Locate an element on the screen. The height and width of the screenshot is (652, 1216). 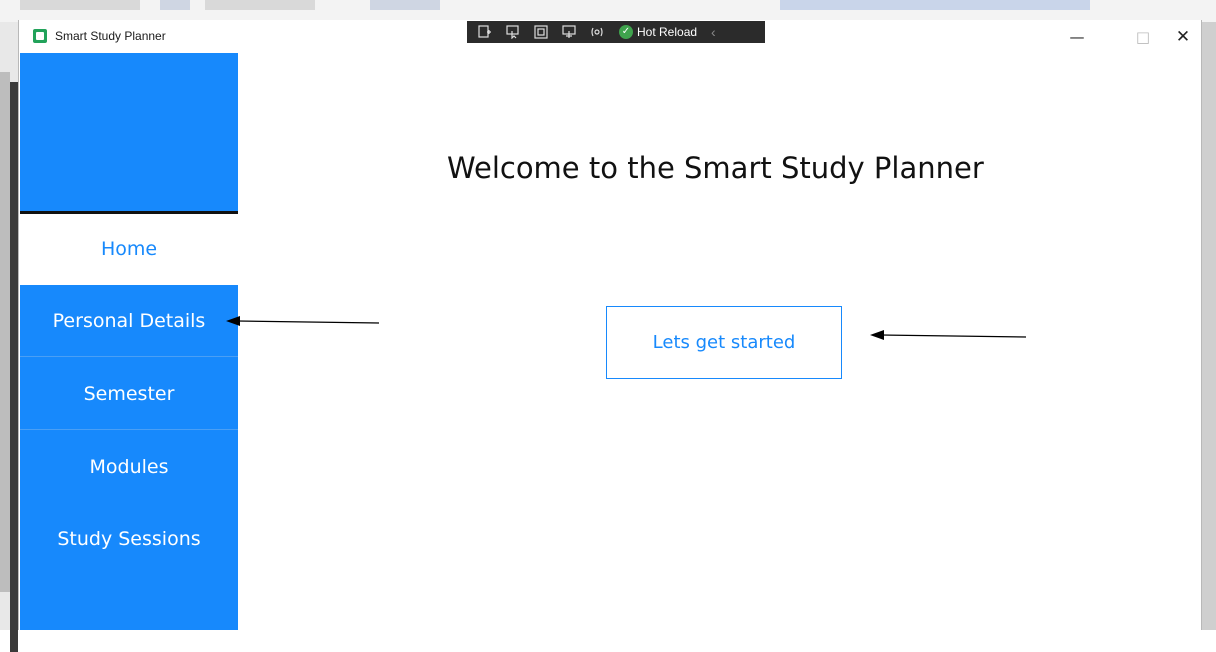
app-icon is located at coordinates (40, 36).